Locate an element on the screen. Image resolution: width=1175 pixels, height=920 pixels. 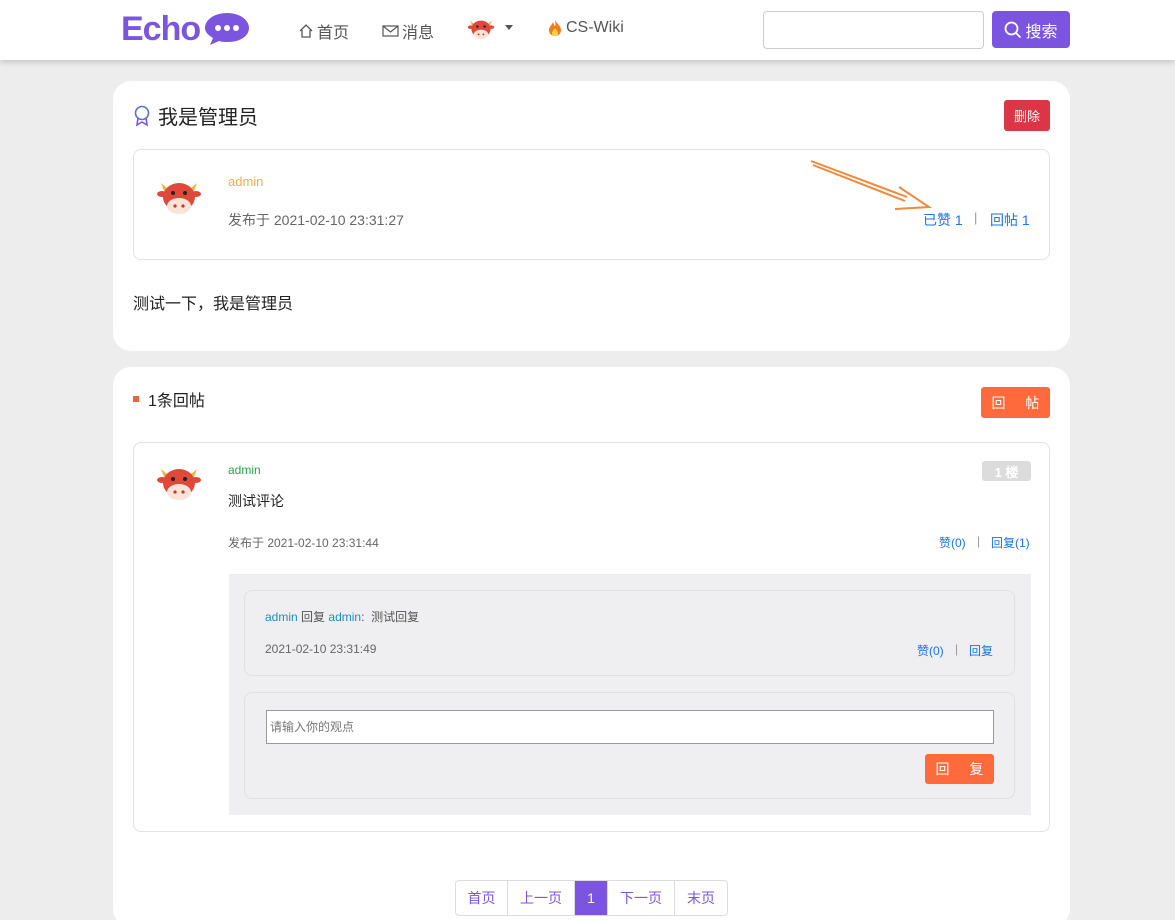
author-avatar is located at coordinates (179, 197).